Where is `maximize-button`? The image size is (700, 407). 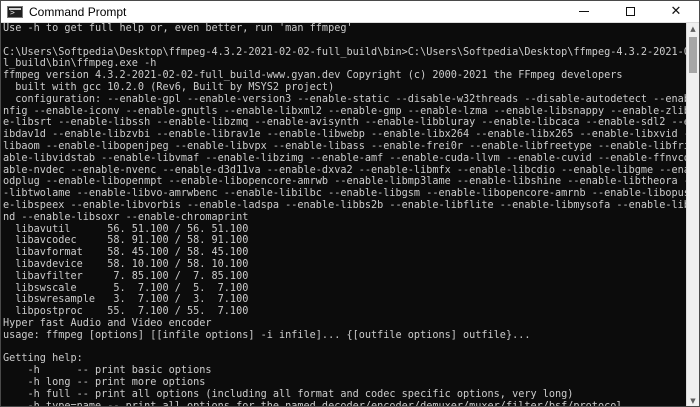 maximize-button is located at coordinates (630, 11).